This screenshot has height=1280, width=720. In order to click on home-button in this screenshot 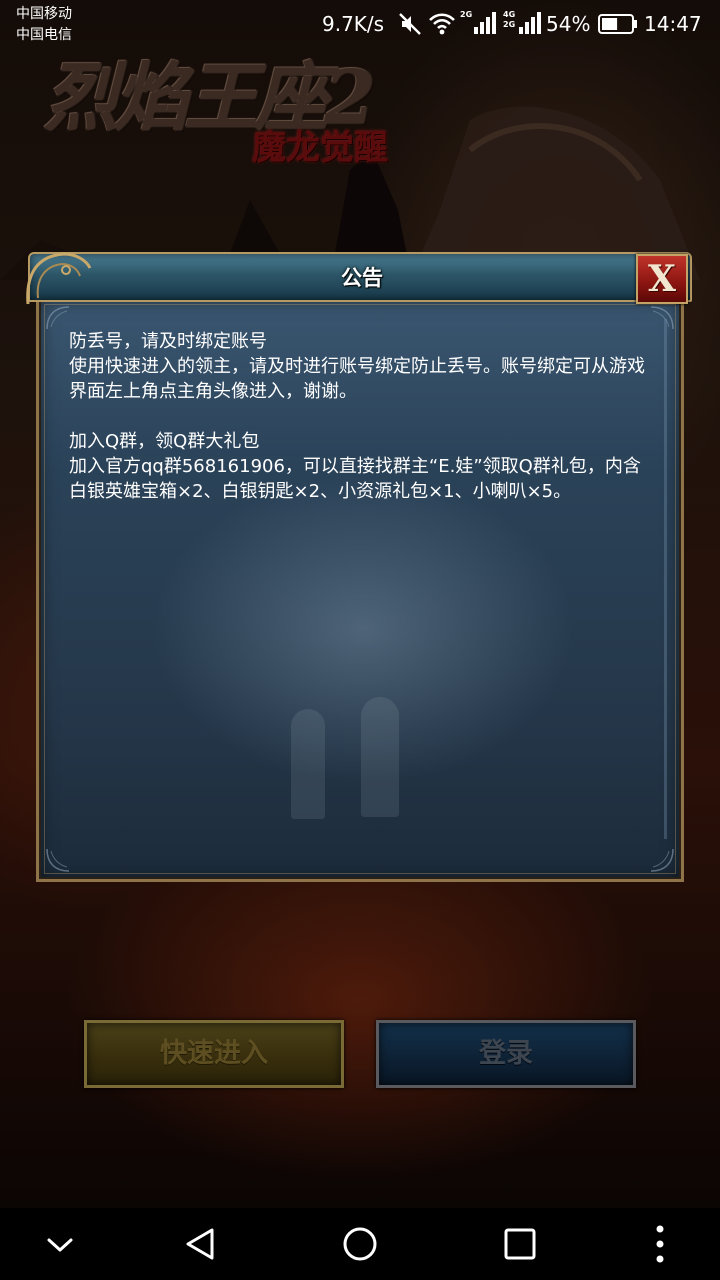, I will do `click(360, 1244)`.